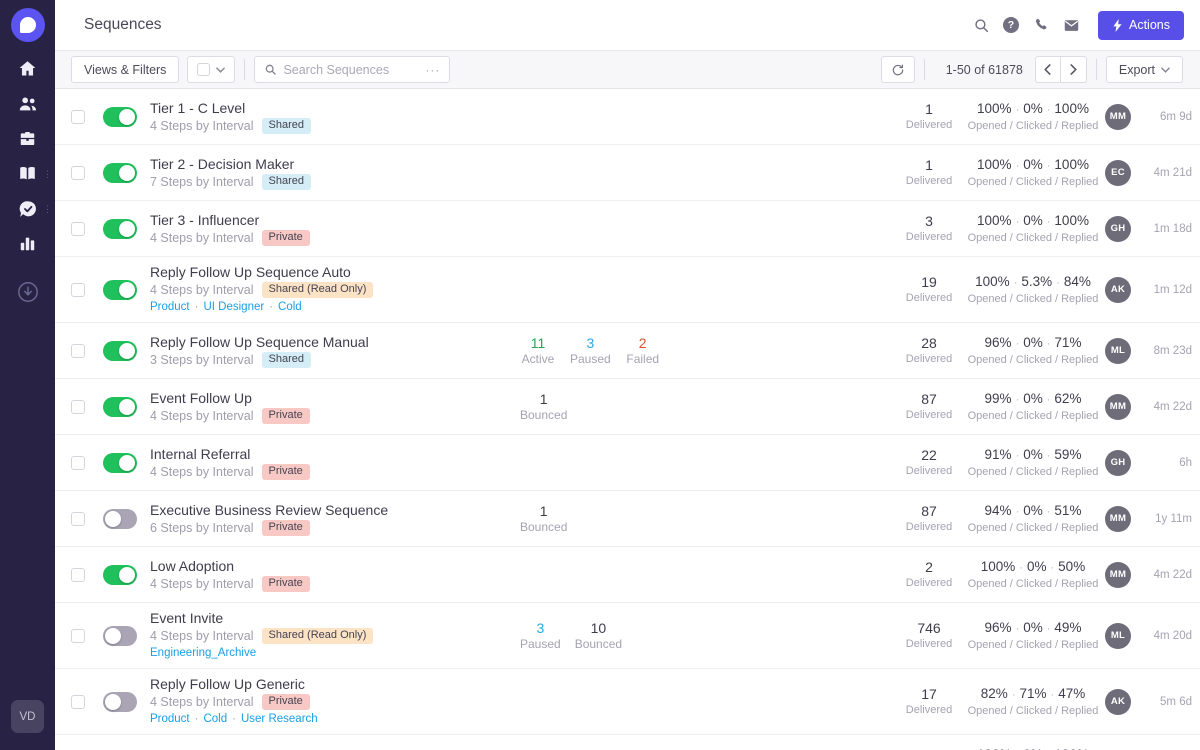 Image resolution: width=1200 pixels, height=750 pixels. What do you see at coordinates (335, 566) in the screenshot?
I see `sequence-name: Low Adoption` at bounding box center [335, 566].